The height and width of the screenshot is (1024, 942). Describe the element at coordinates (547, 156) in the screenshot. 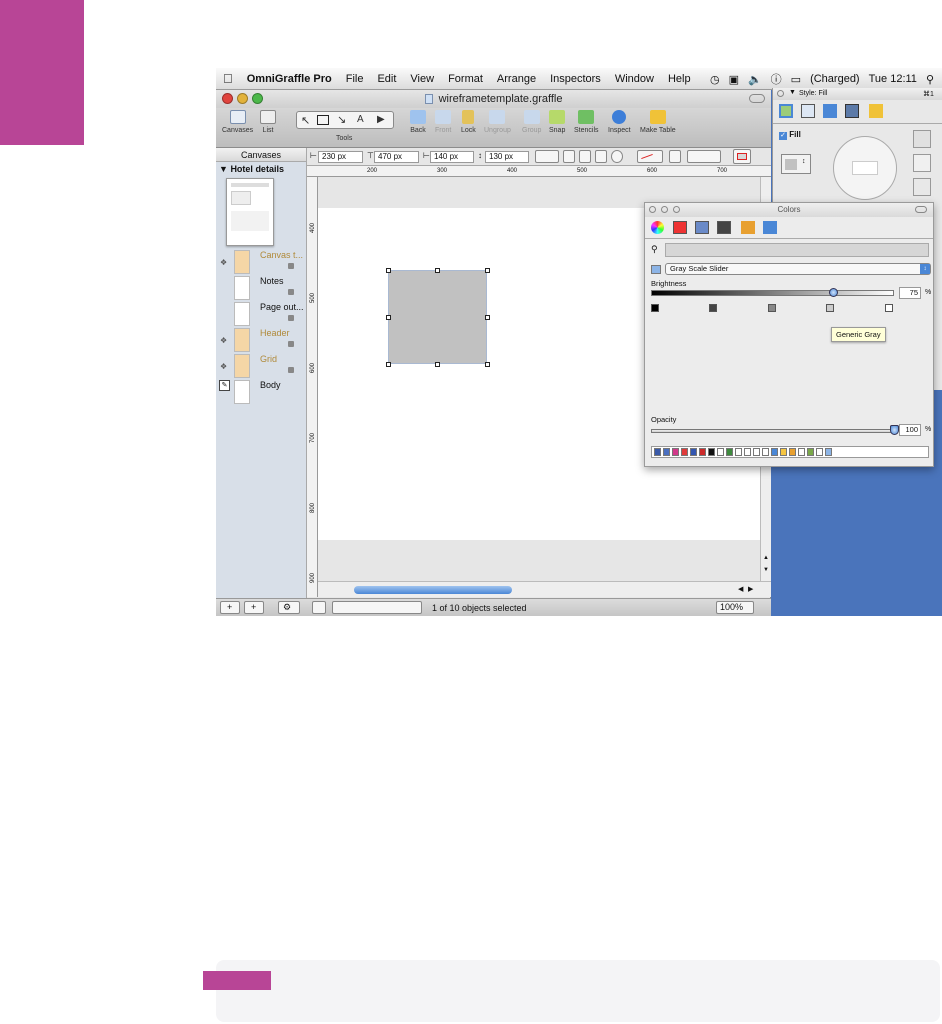

I see `fill-popup-button` at that location.